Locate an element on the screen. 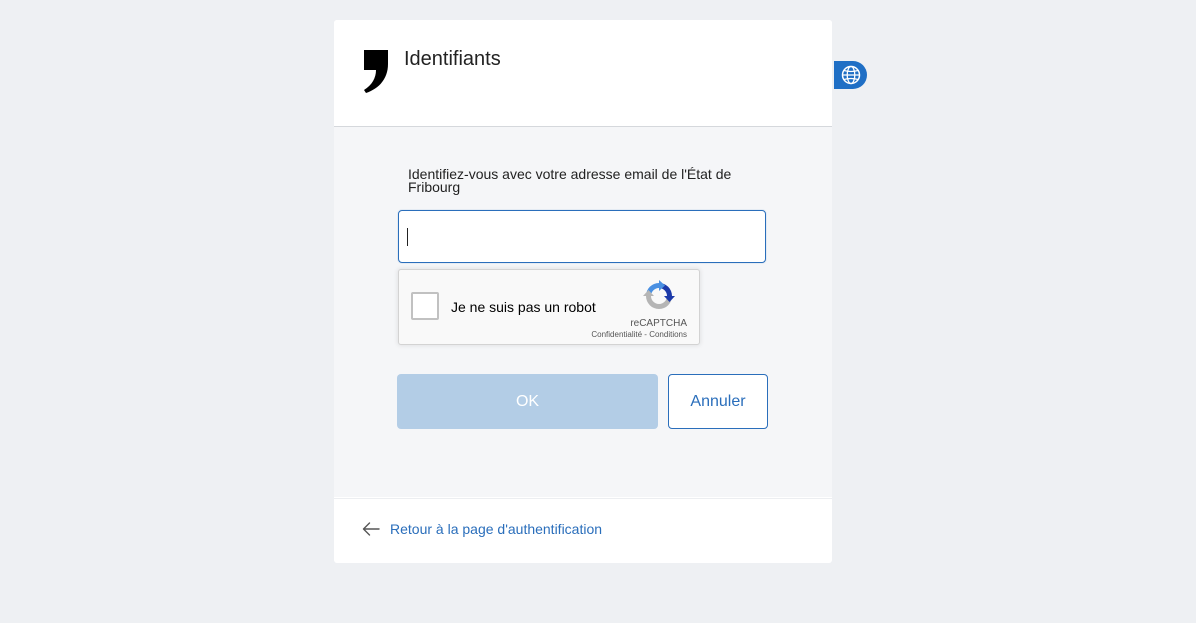 The height and width of the screenshot is (623, 1196). language-selector-button is located at coordinates (850, 75).